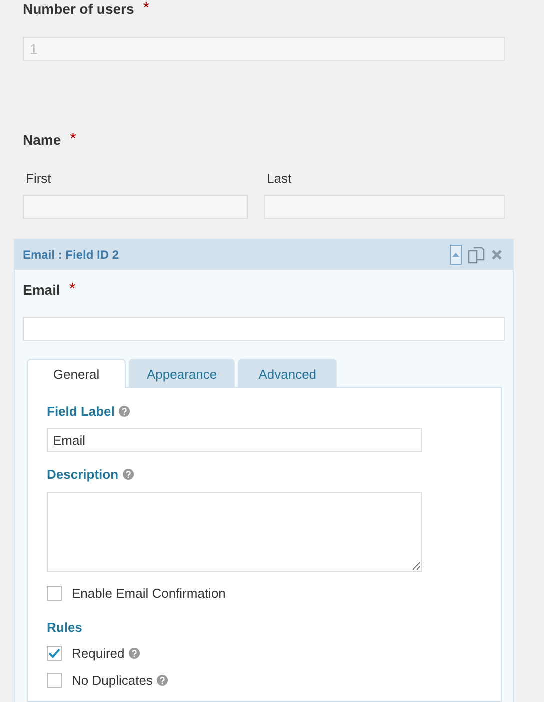 The height and width of the screenshot is (702, 544). I want to click on setting-label: Description, so click(83, 474).